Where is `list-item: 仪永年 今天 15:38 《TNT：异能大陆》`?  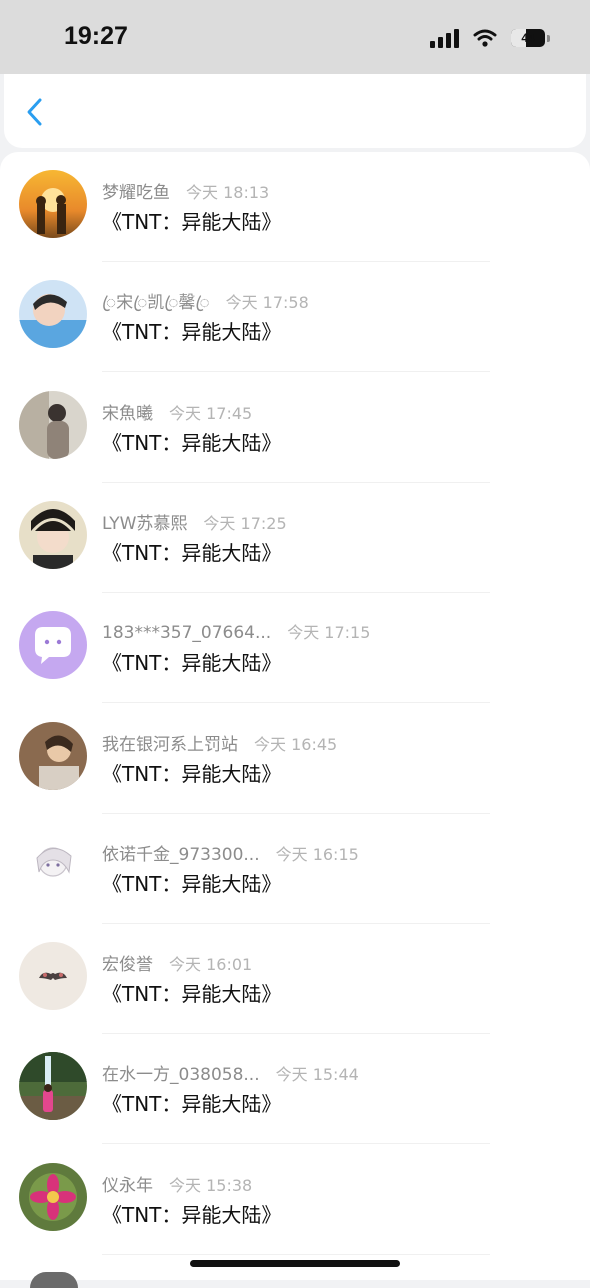
list-item: 仪永年 今天 15:38 《TNT：异能大陆》 is located at coordinates (295, 1200).